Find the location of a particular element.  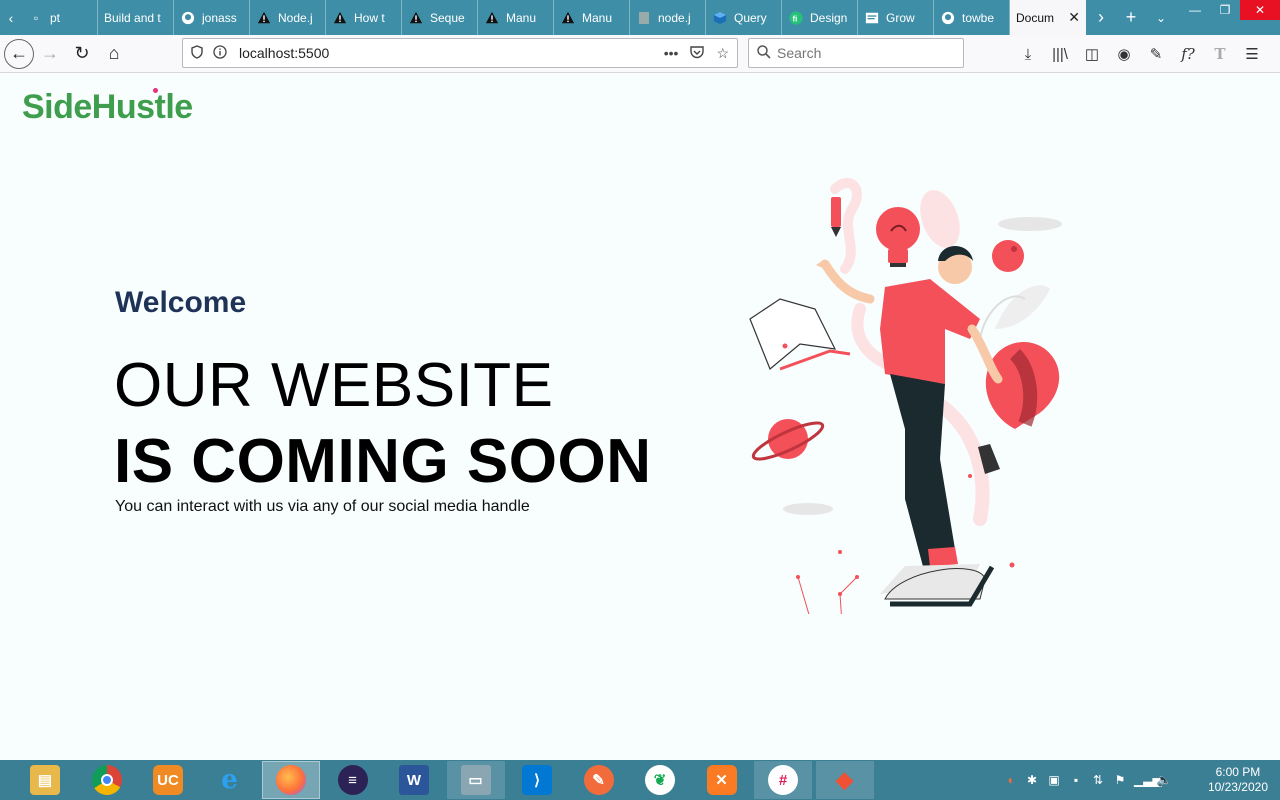

folder-icon: ▤ is located at coordinates (45, 780).